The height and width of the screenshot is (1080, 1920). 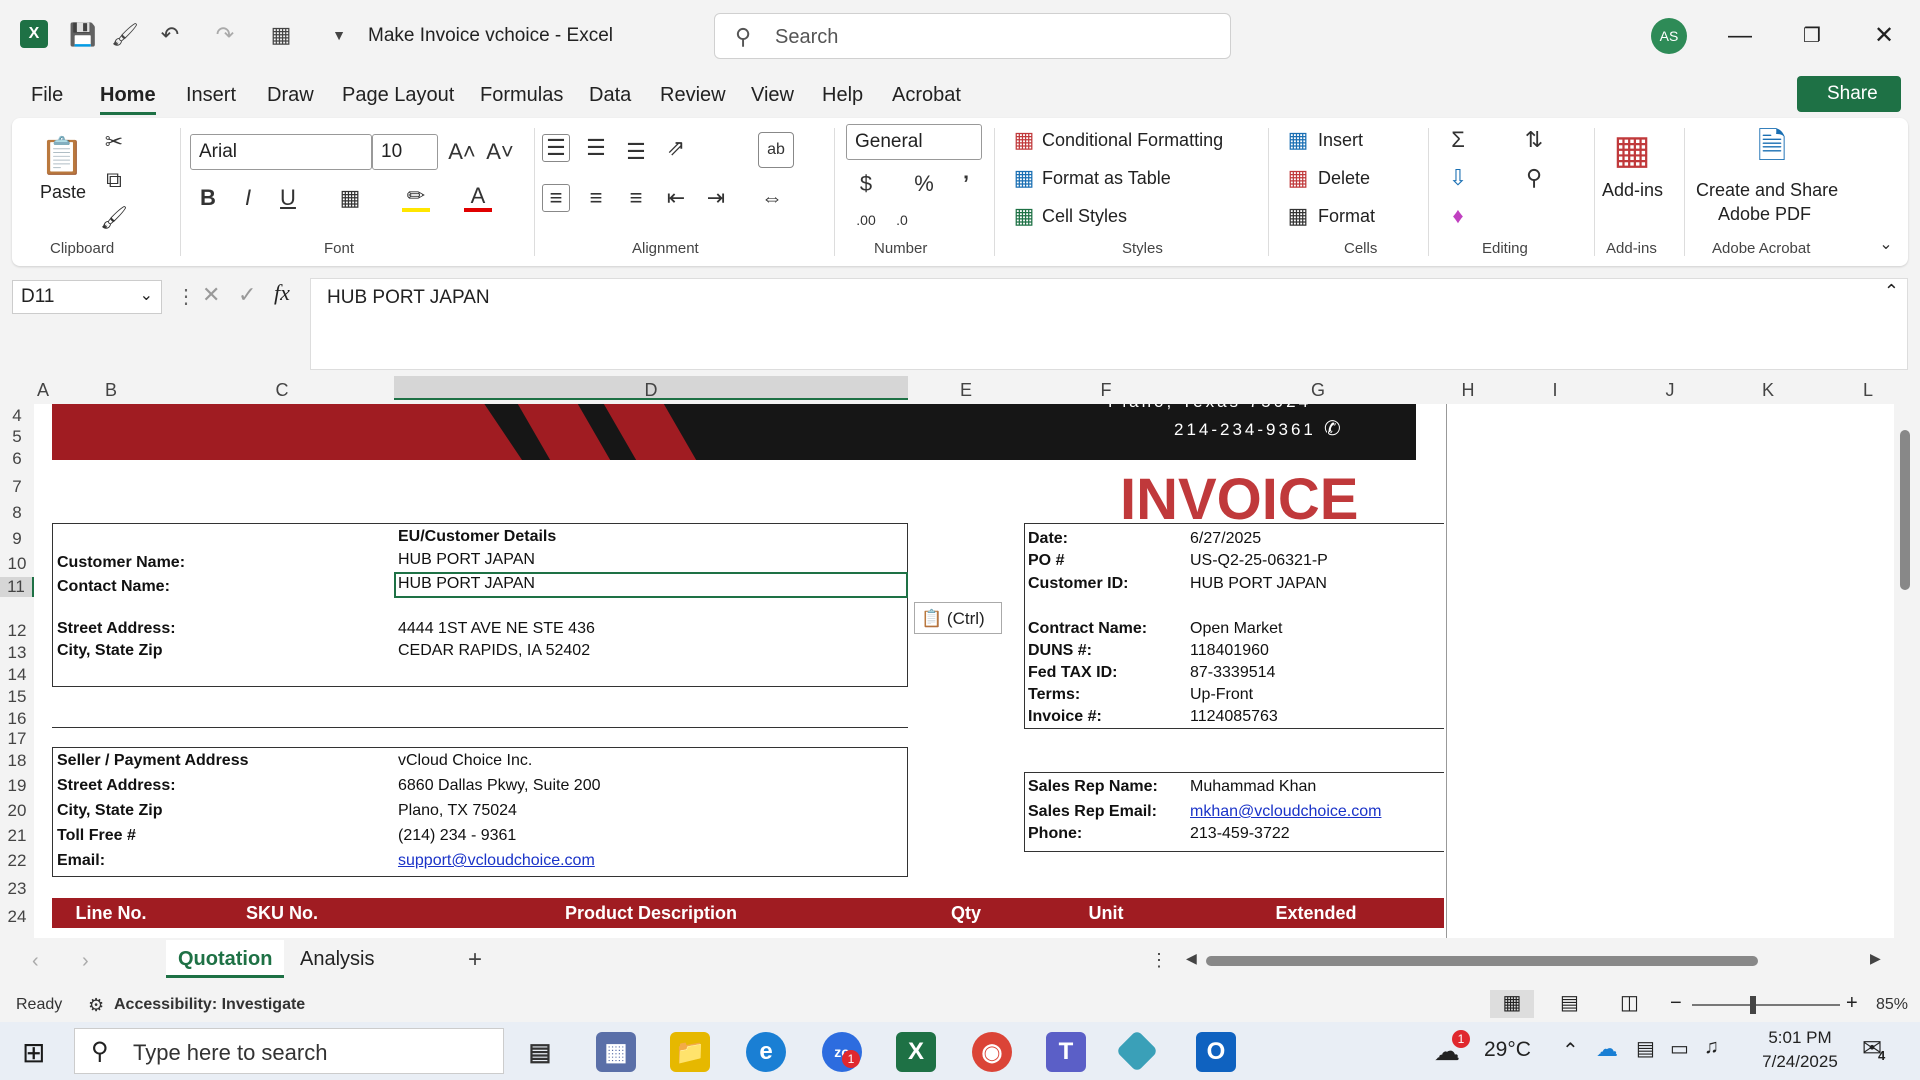 I want to click on tab-draw: Draw, so click(x=290, y=95).